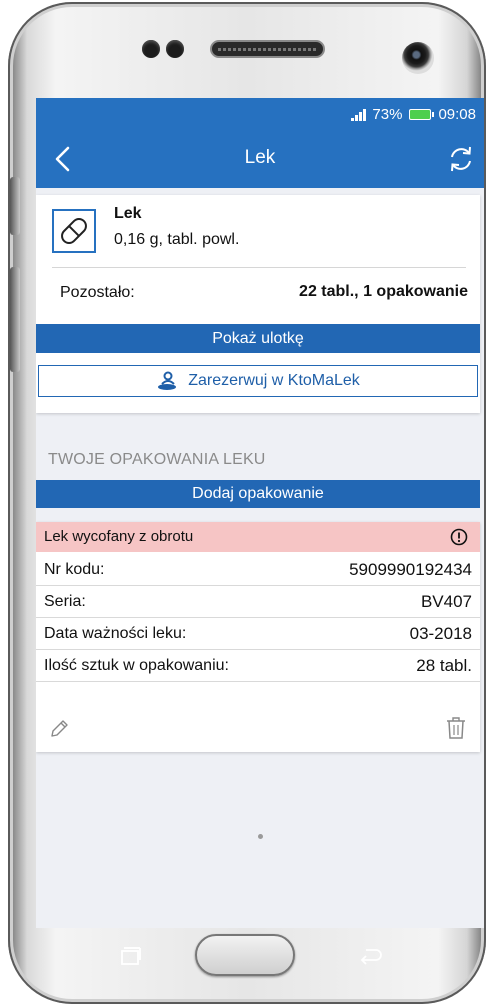 Image resolution: width=490 pixels, height=1007 pixels. What do you see at coordinates (258, 494) in the screenshot?
I see `add-package-button: Dodaj opakowanie` at bounding box center [258, 494].